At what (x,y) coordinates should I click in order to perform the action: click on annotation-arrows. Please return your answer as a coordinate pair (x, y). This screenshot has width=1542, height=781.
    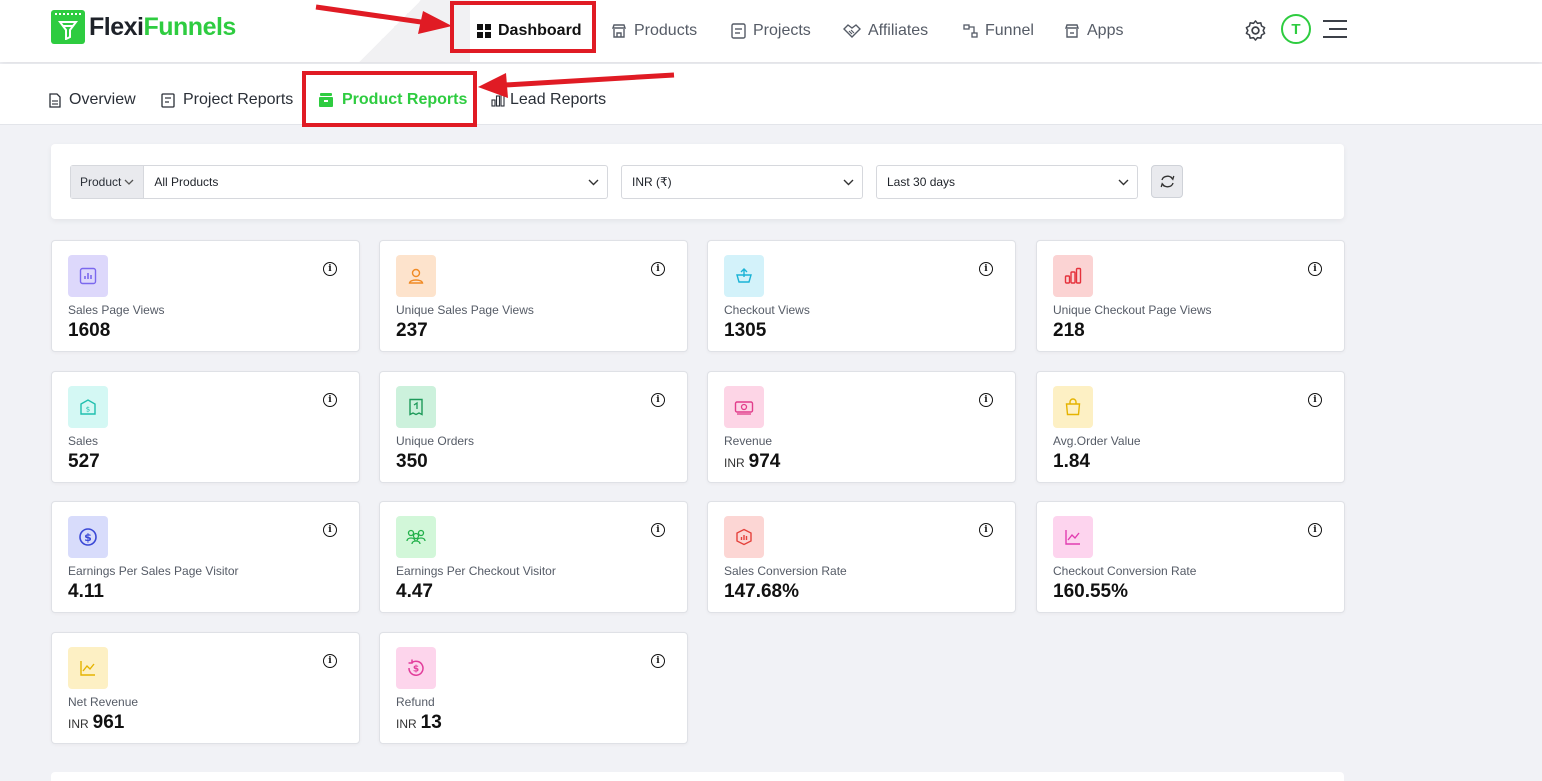
    Looking at the image, I should click on (495, 51).